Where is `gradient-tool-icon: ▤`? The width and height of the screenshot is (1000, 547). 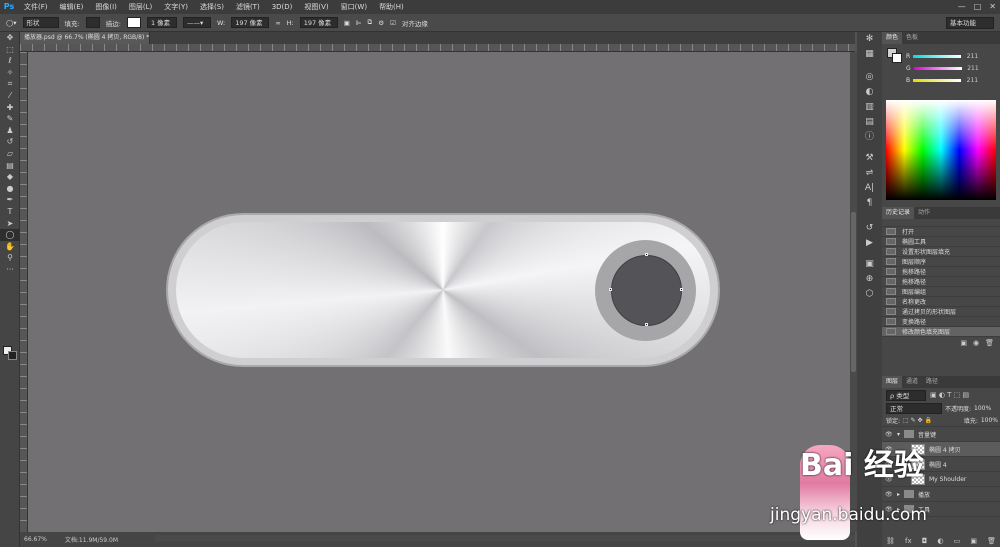
gradient-tool-icon: ▤ is located at coordinates (10, 166).